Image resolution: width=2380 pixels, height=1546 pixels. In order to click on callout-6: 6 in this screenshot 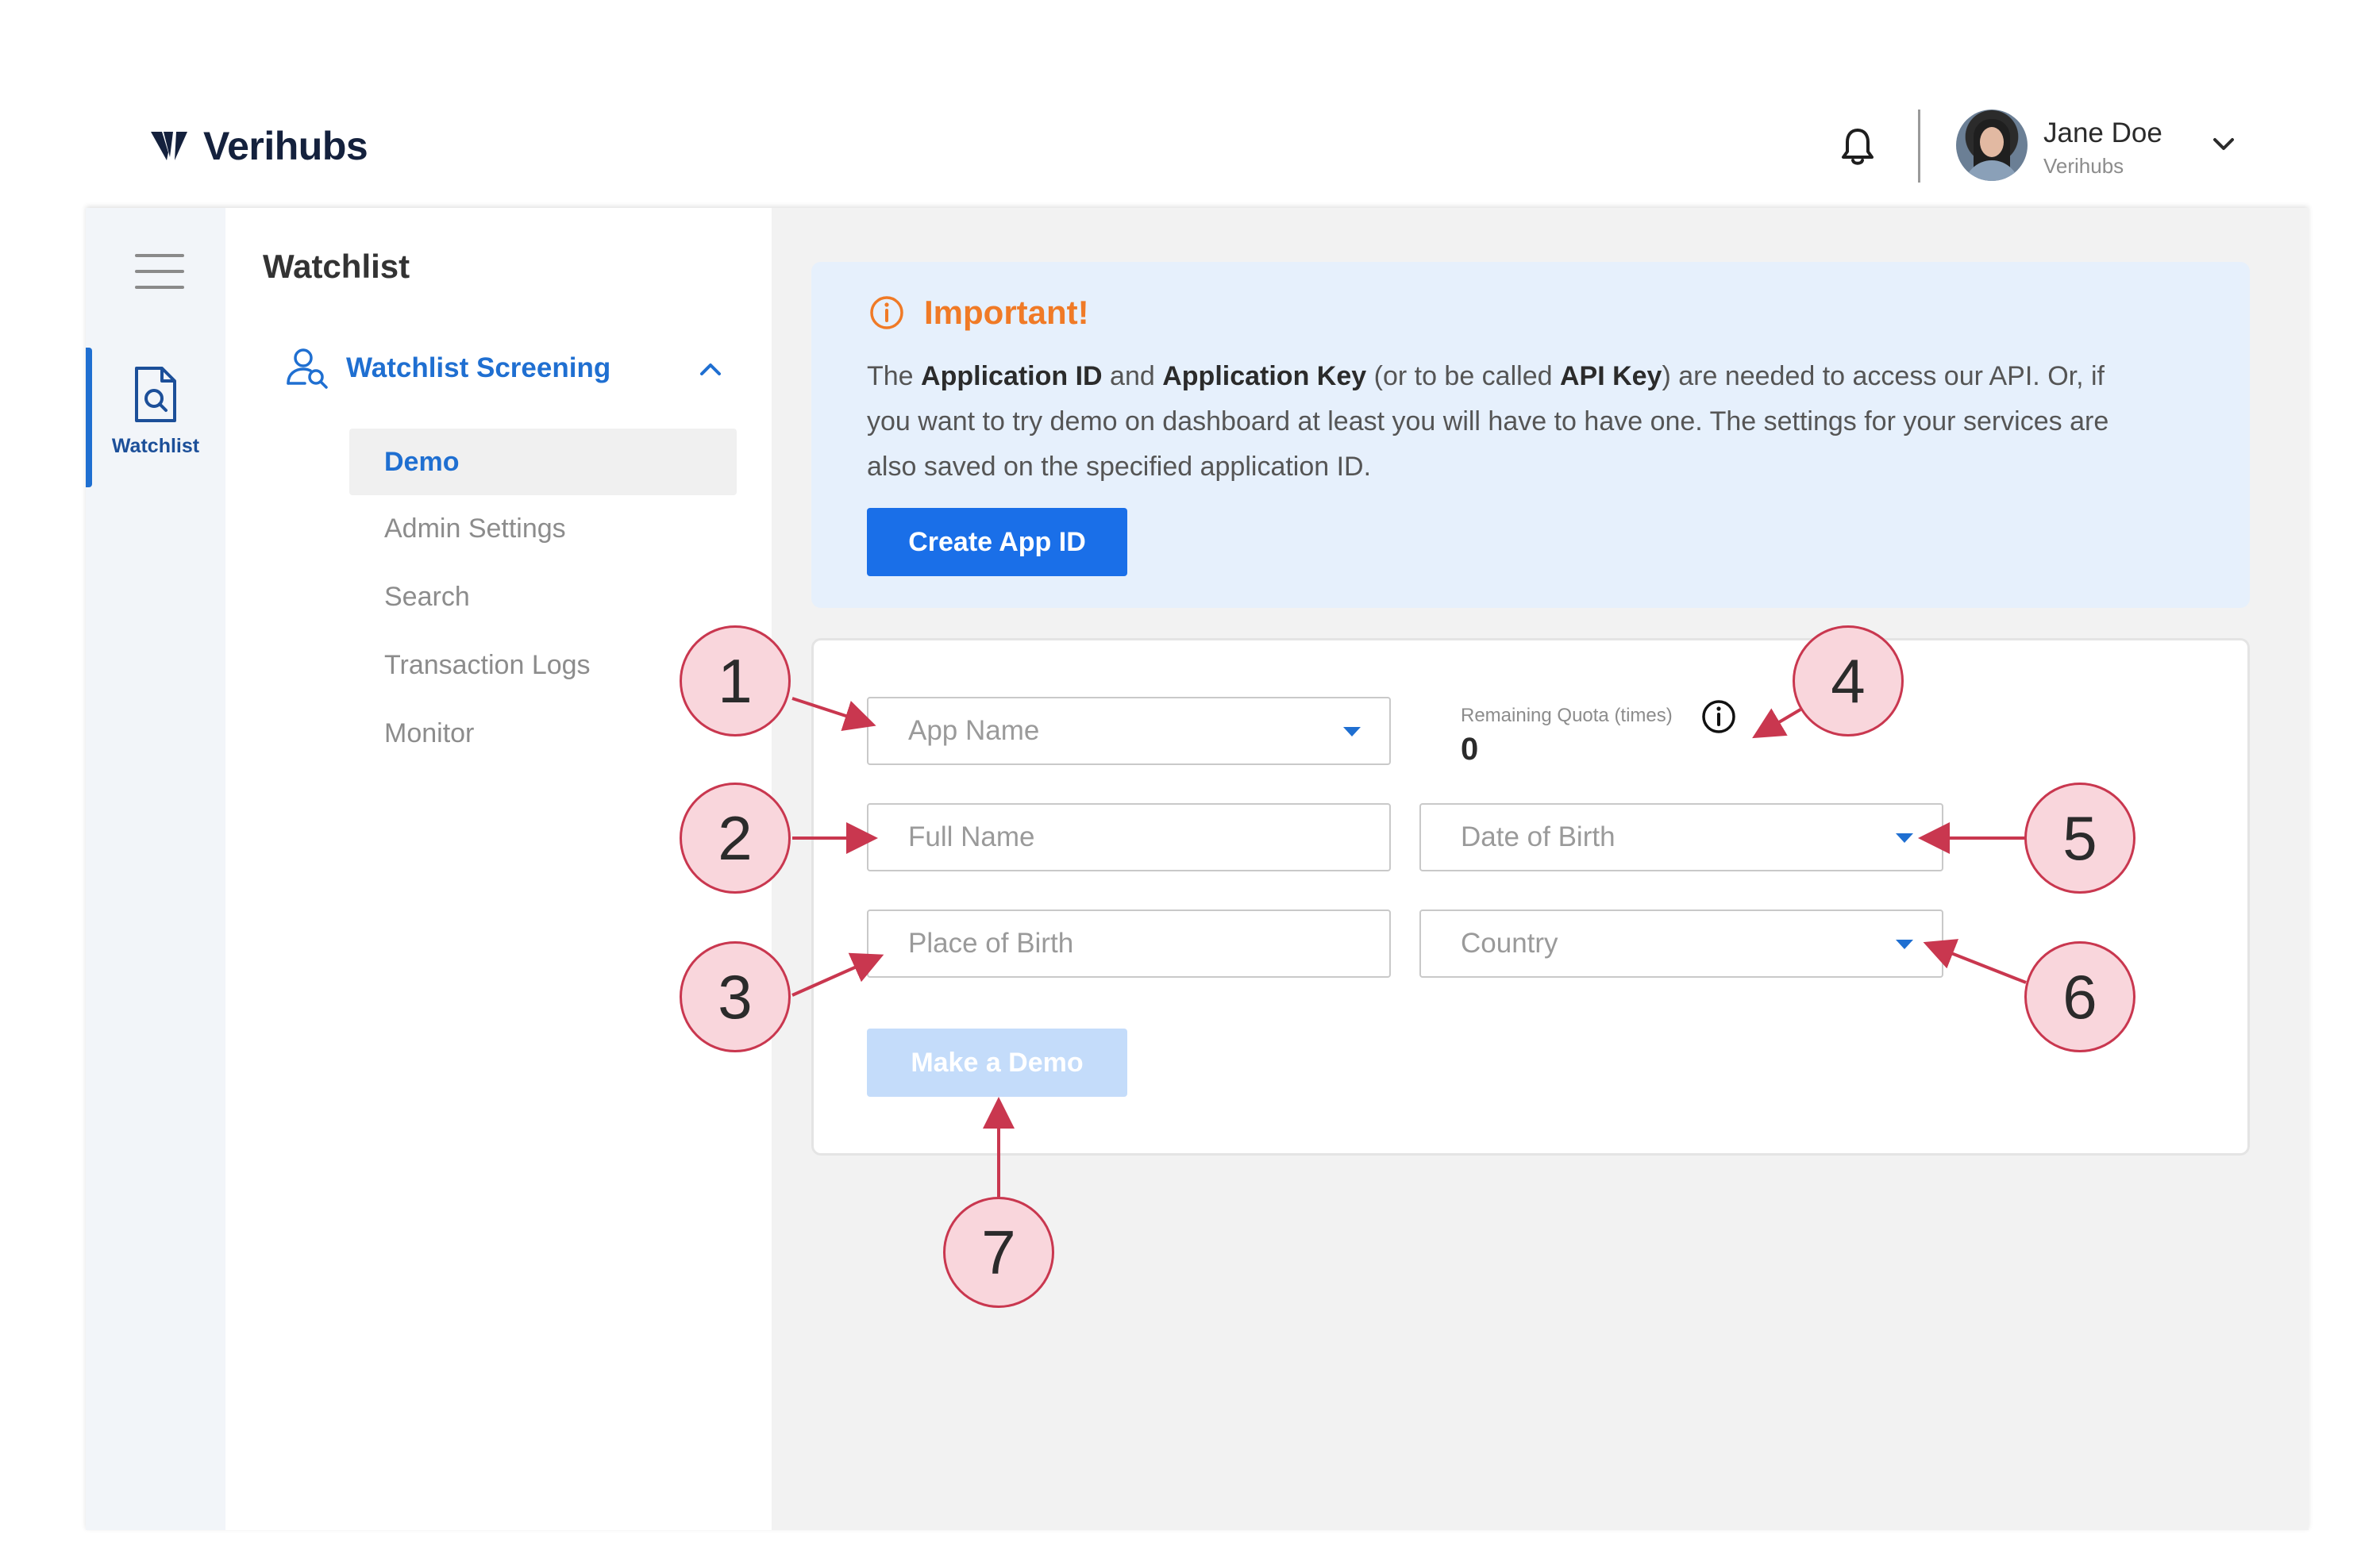, I will do `click(2079, 996)`.